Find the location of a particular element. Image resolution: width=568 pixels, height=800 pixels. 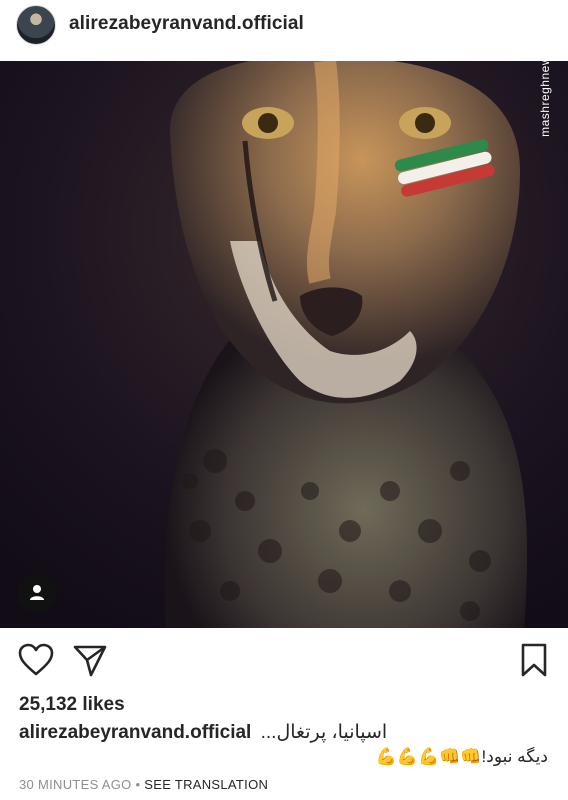

post-username: alirezabeyranvand.official is located at coordinates (186, 24).